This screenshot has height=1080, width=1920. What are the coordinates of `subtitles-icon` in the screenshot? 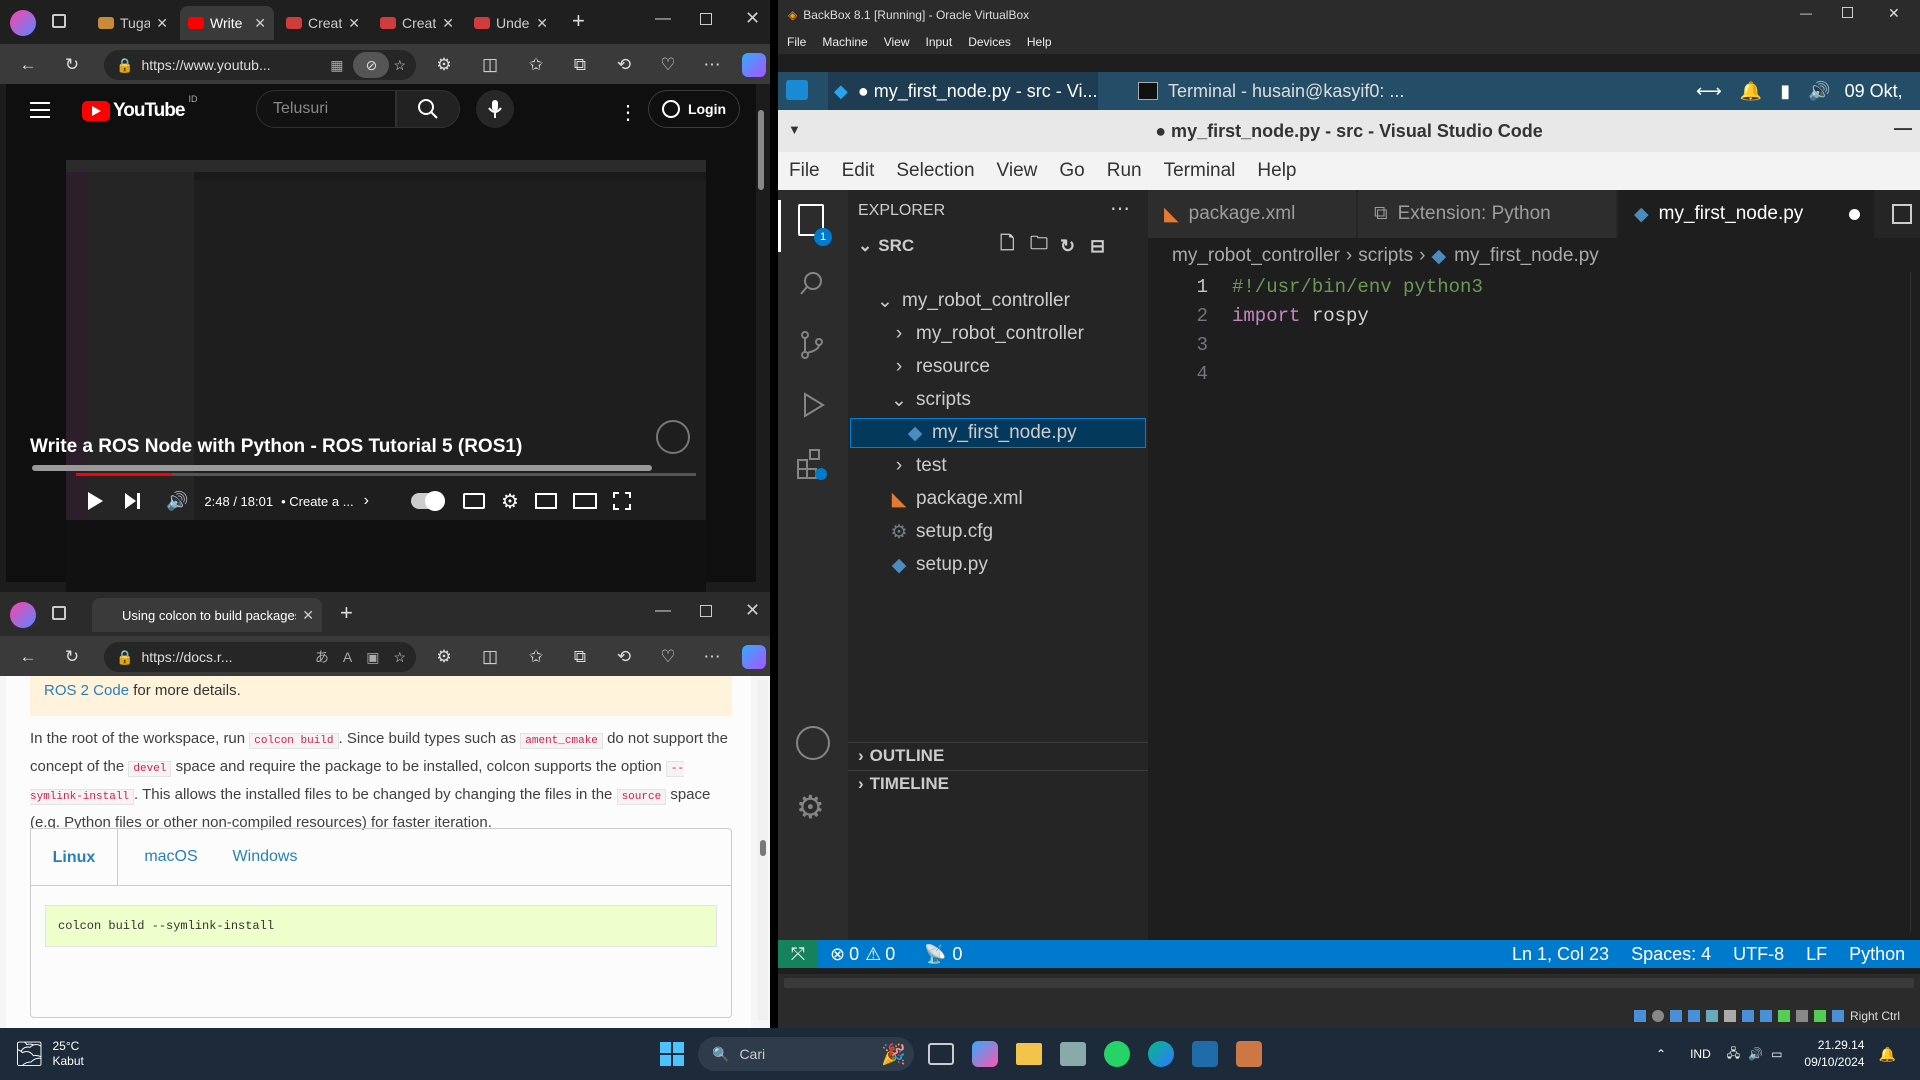 It's located at (474, 501).